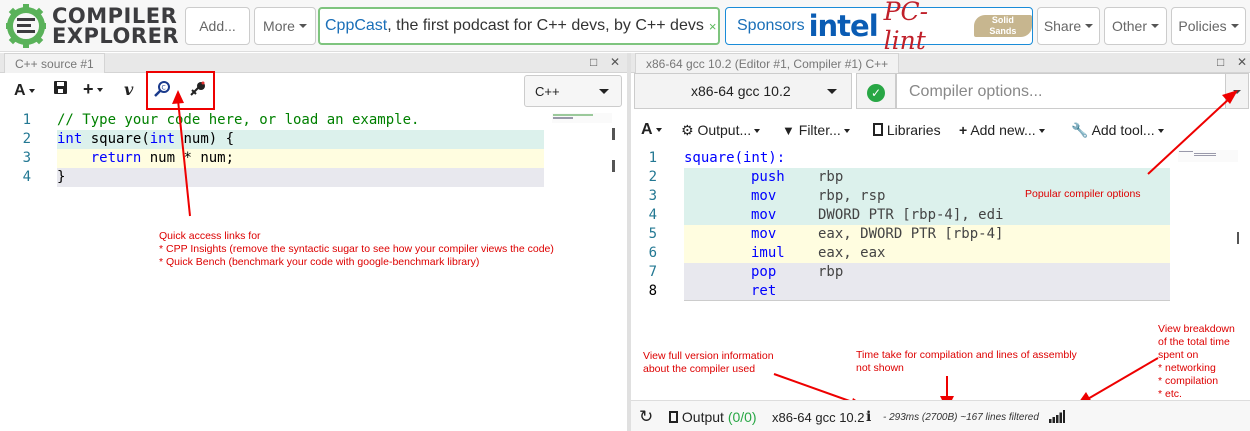 The height and width of the screenshot is (431, 1250). What do you see at coordinates (652, 253) in the screenshot?
I see `line-number: 6` at bounding box center [652, 253].